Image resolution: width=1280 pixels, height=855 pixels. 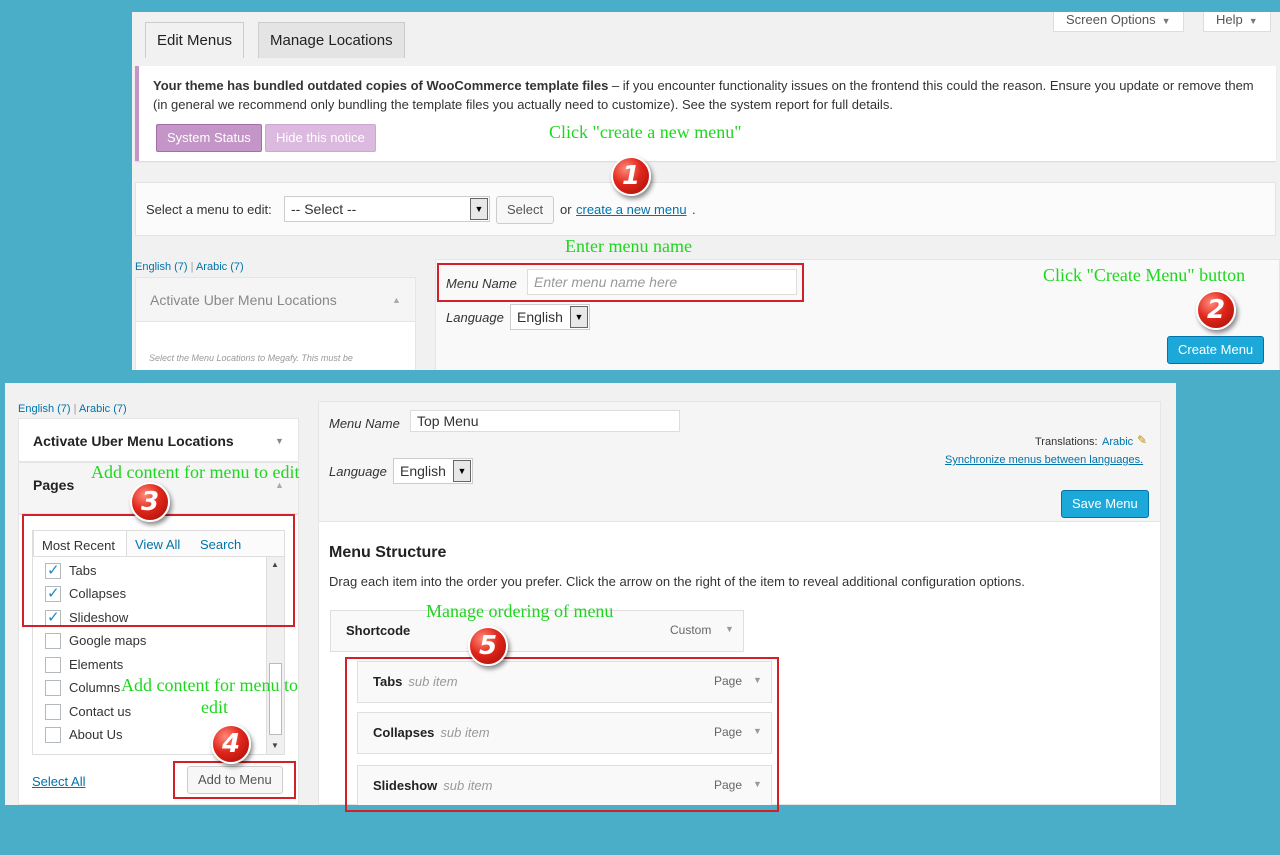 I want to click on step-badge-5: 5, so click(x=488, y=646).